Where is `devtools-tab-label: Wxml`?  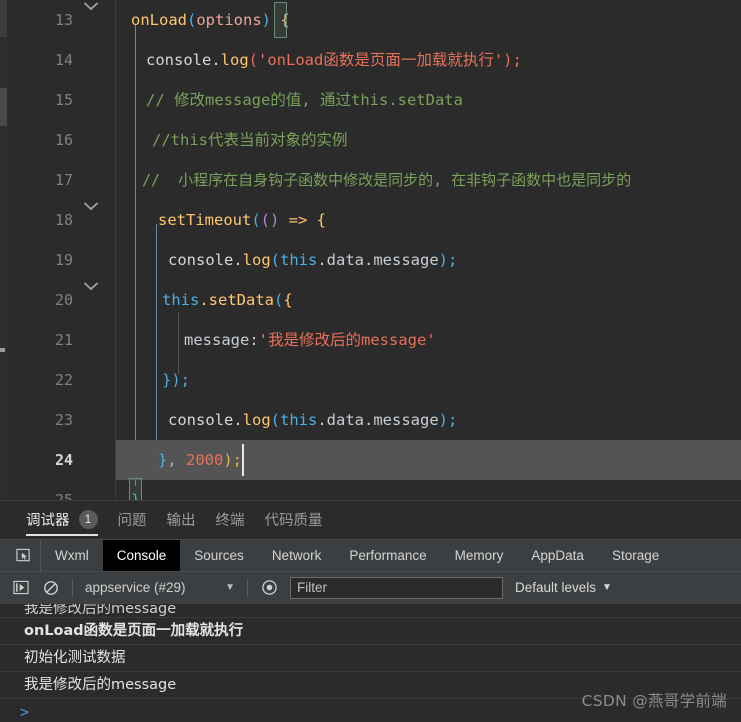 devtools-tab-label: Wxml is located at coordinates (72, 555).